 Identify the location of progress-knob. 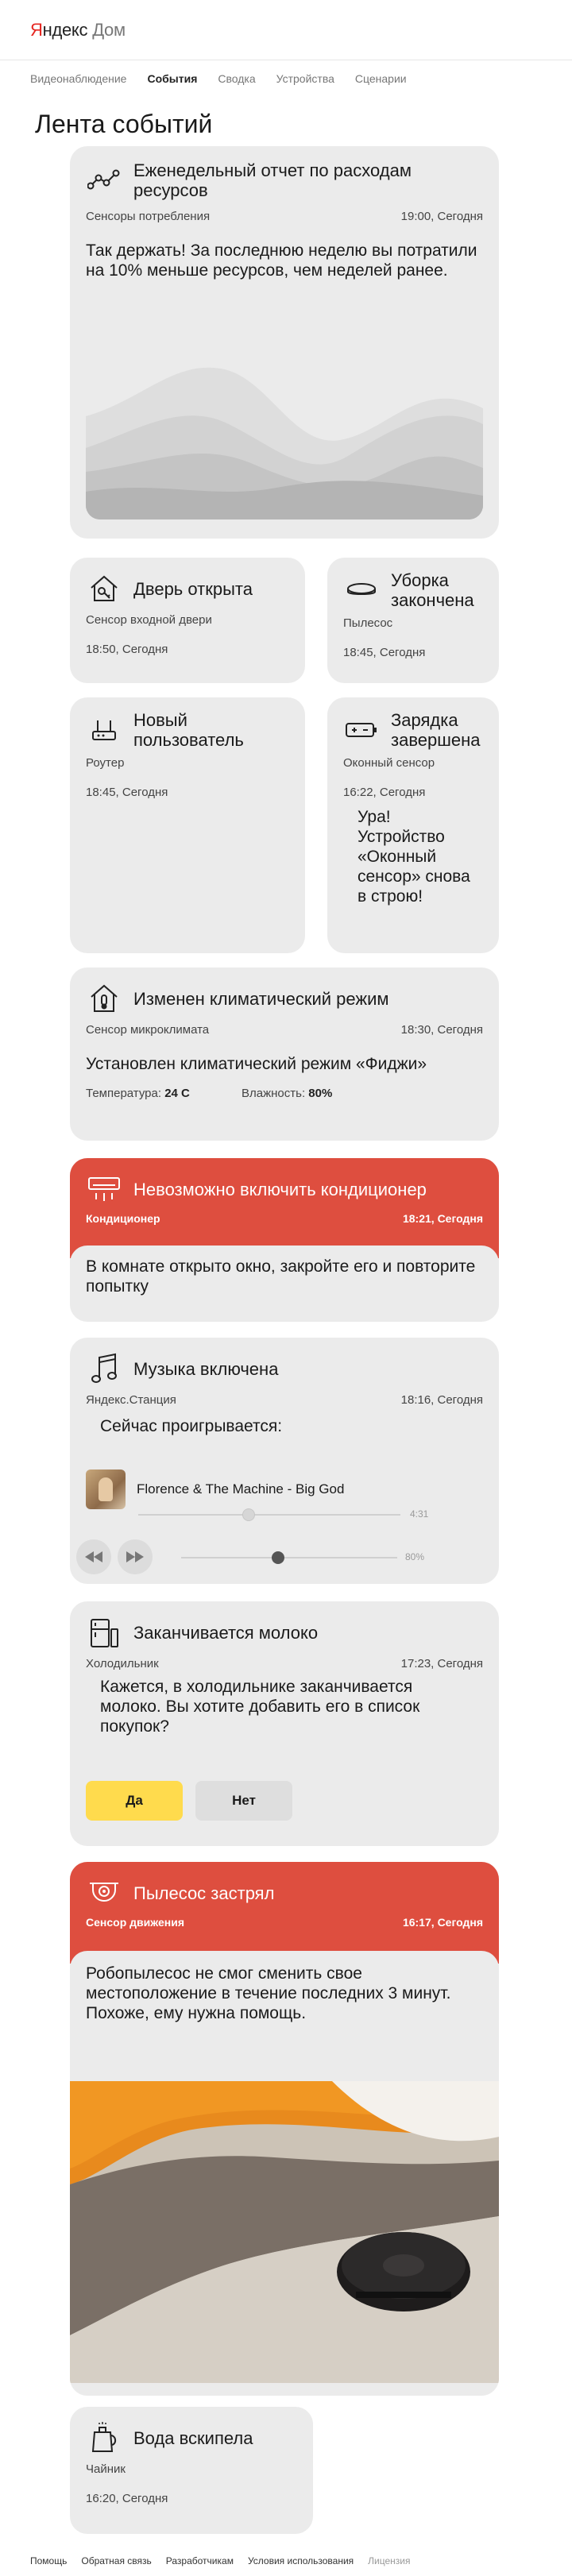
(248, 1514).